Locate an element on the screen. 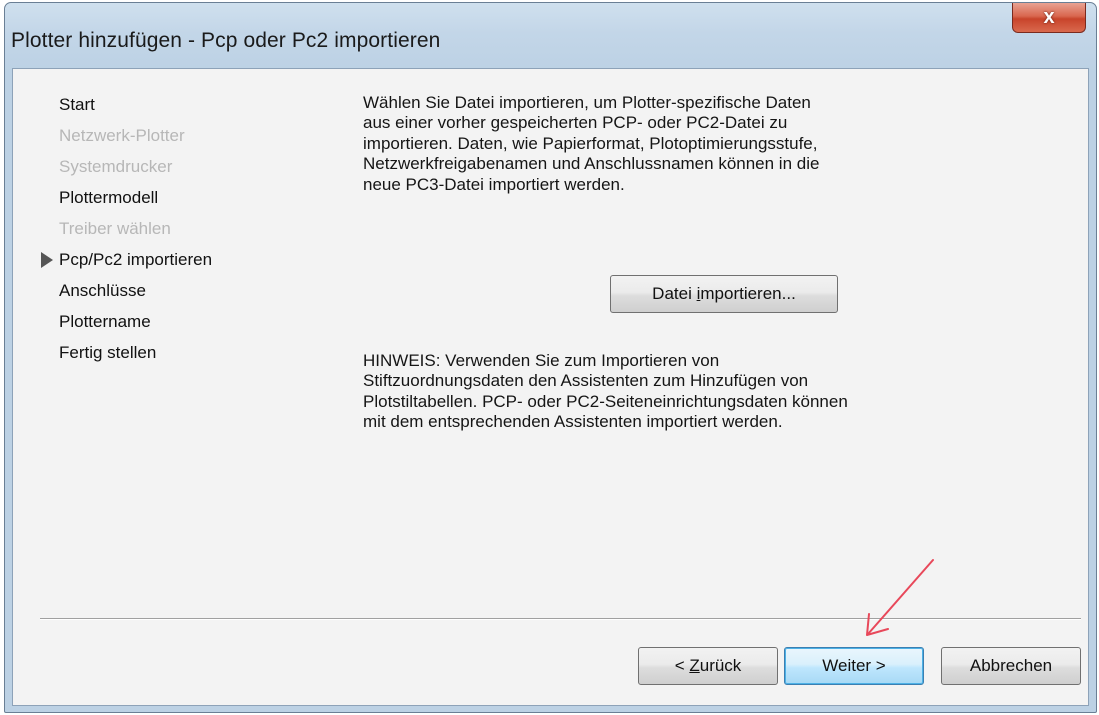 The height and width of the screenshot is (715, 1099). back-button: < Zurück is located at coordinates (708, 666).